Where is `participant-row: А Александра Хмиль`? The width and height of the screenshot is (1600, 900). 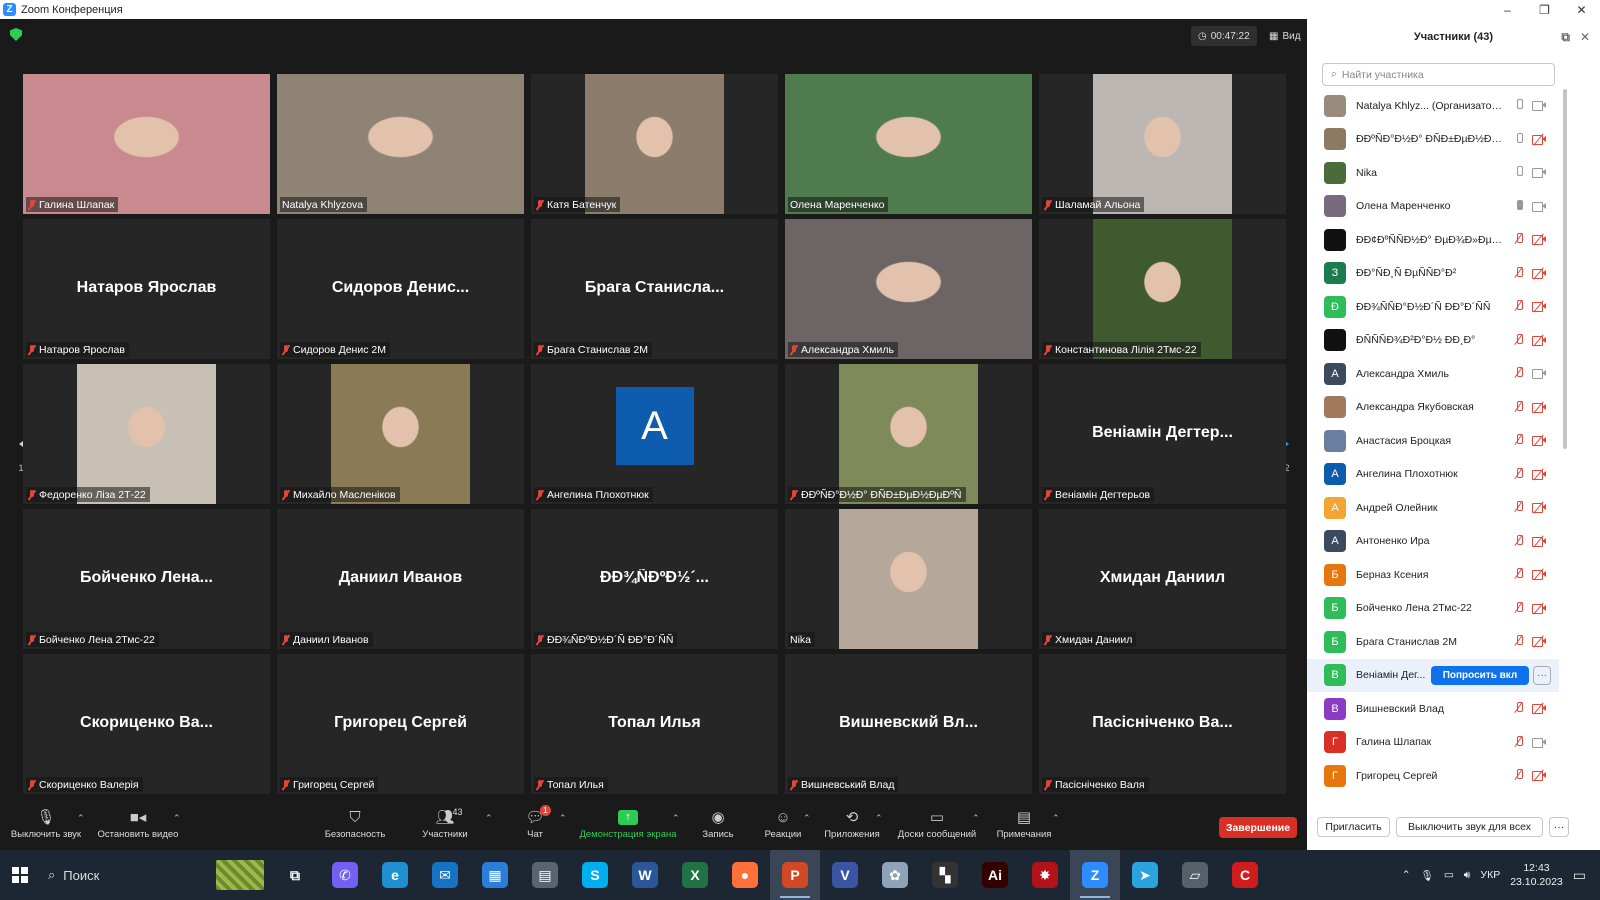
participant-row: А Александра Хмиль is located at coordinates (1433, 374).